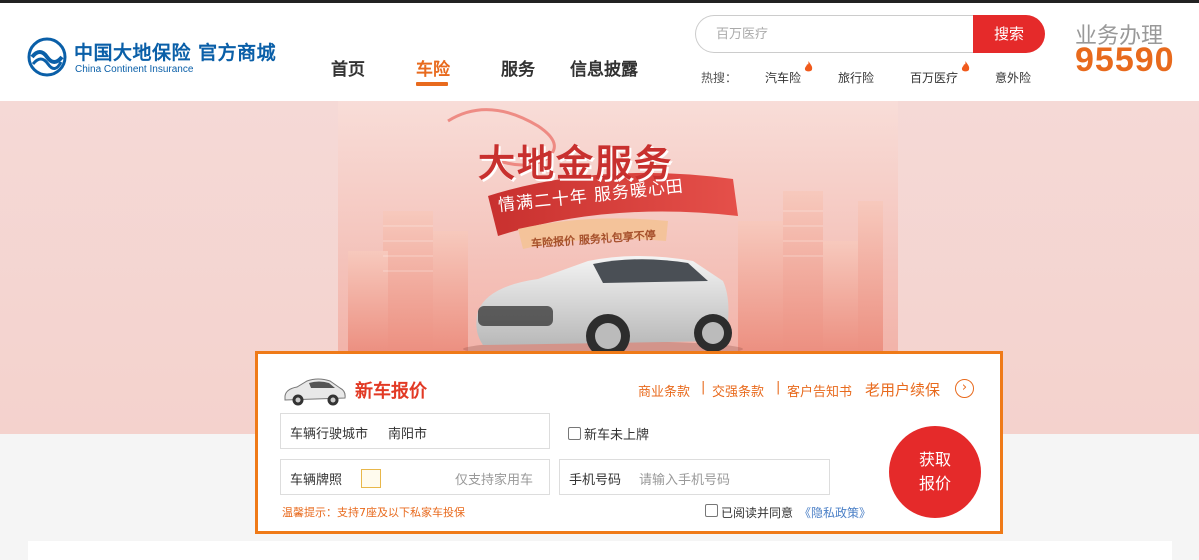 Image resolution: width=1199 pixels, height=560 pixels. I want to click on chevron-right-icon: ›, so click(964, 388).